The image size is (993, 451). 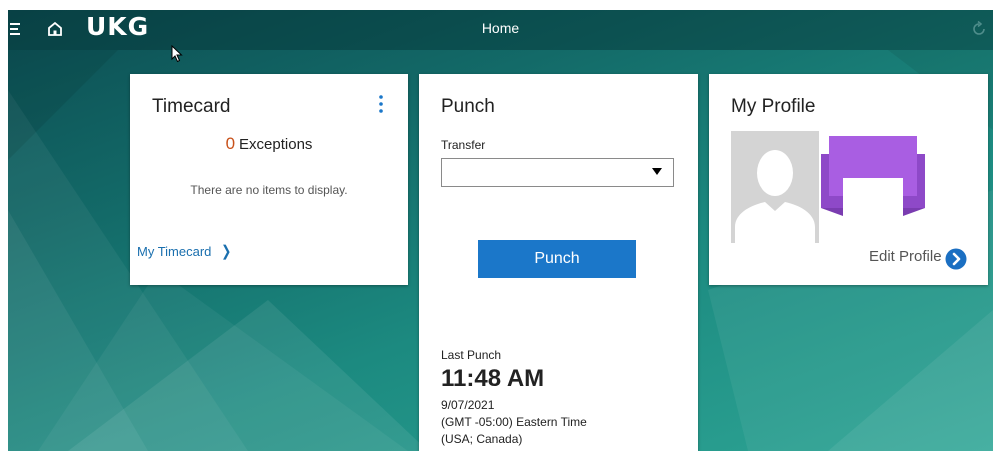 What do you see at coordinates (773, 106) in the screenshot?
I see `profile-title: My Profile` at bounding box center [773, 106].